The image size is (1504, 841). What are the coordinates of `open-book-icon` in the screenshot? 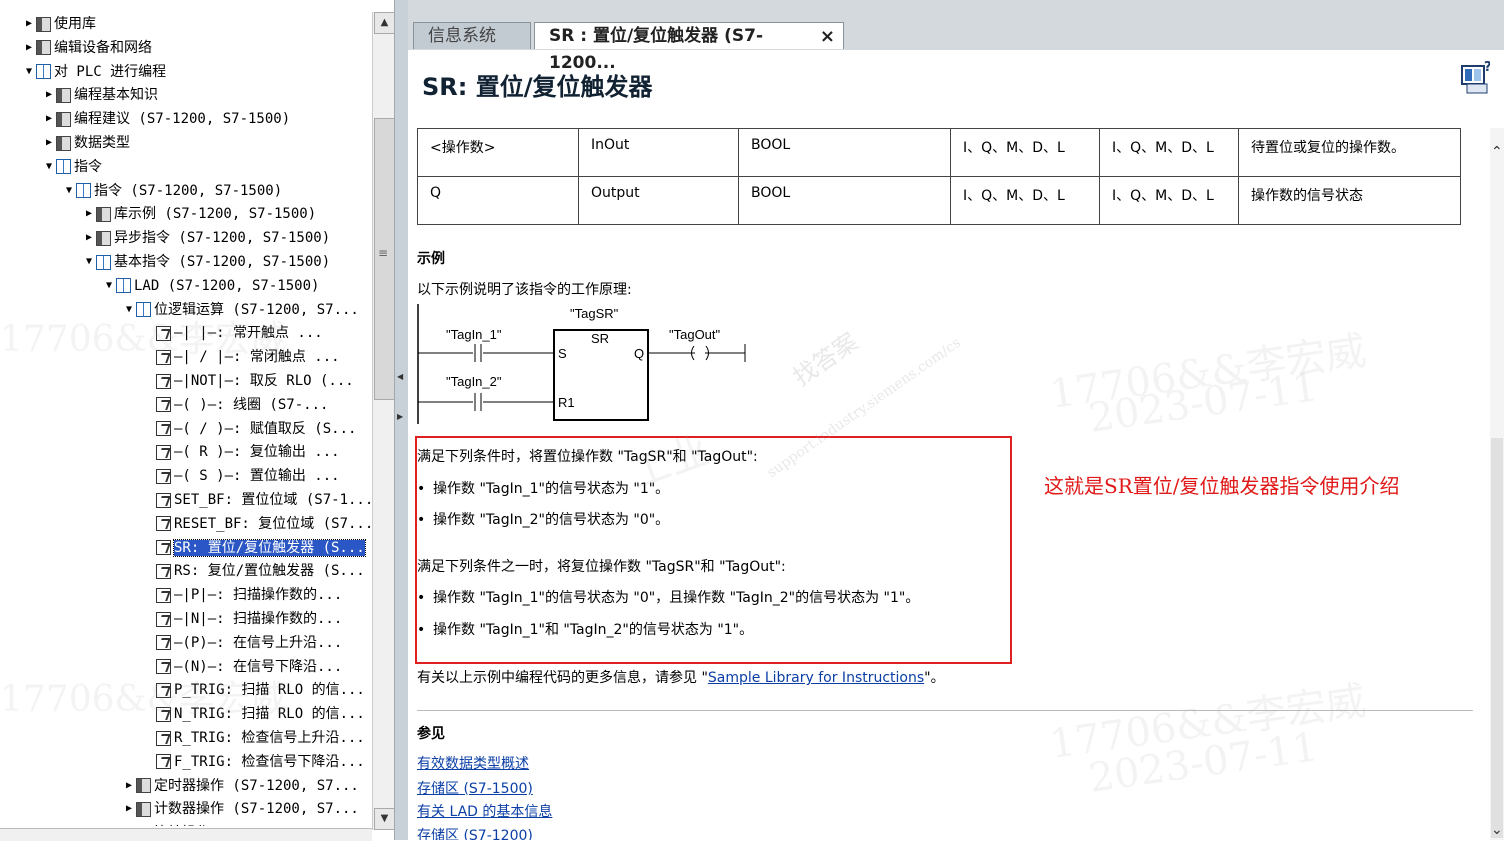 It's located at (63, 166).